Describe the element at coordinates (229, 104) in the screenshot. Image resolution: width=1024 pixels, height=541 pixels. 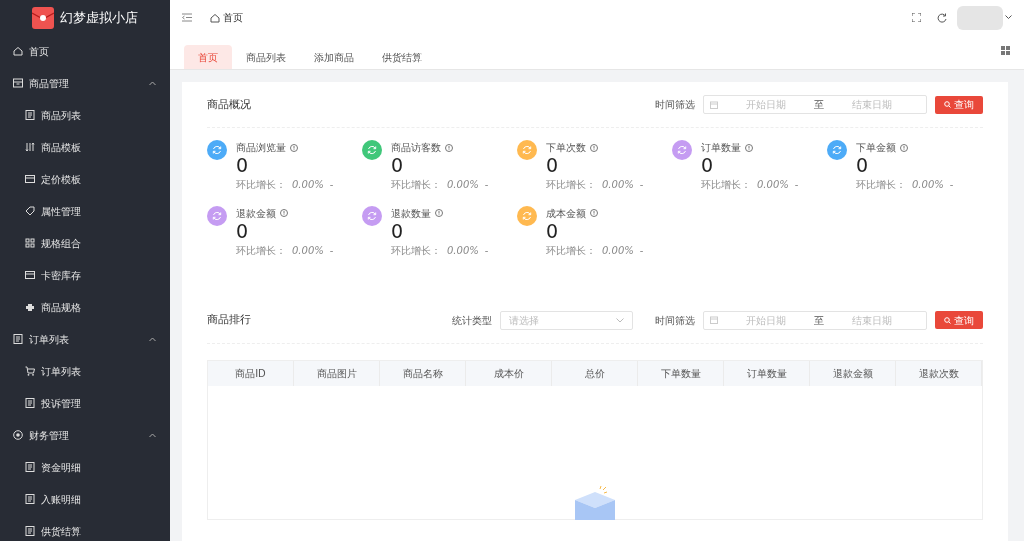
I see `section-title: 商品概况` at that location.